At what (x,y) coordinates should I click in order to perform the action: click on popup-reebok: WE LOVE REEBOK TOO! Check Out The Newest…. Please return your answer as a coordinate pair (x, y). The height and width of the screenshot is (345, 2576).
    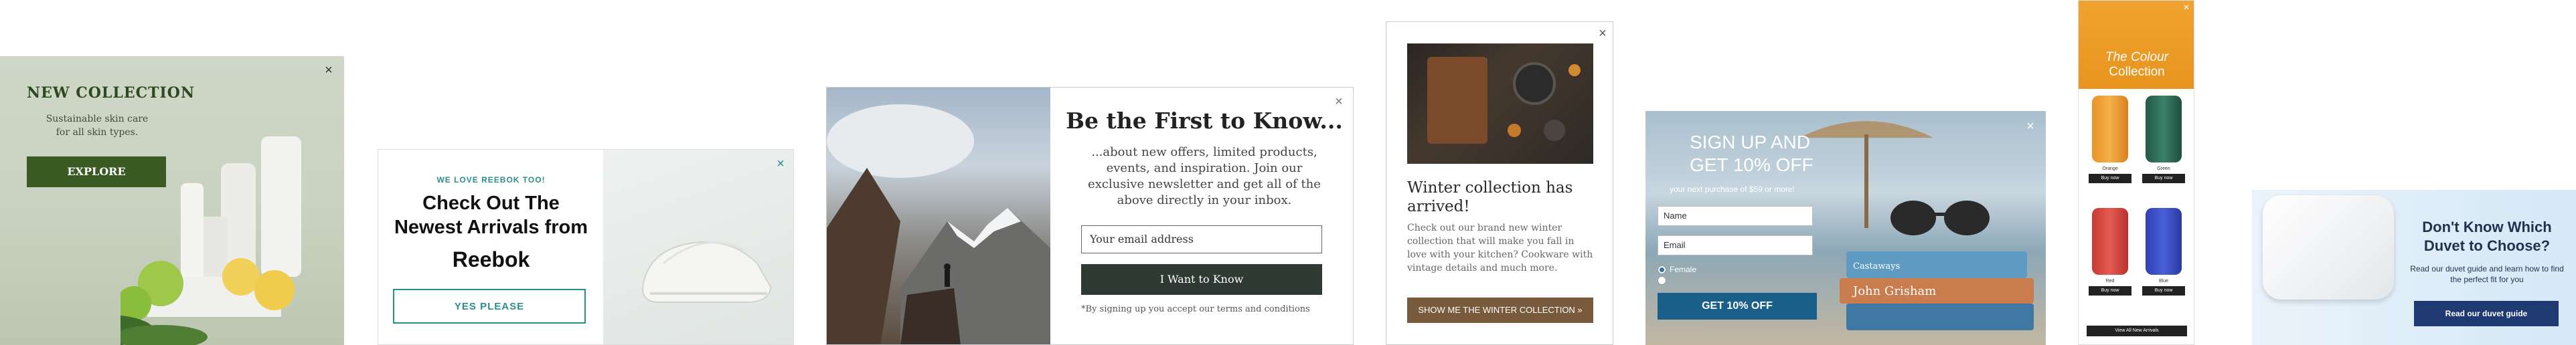
    Looking at the image, I should click on (586, 247).